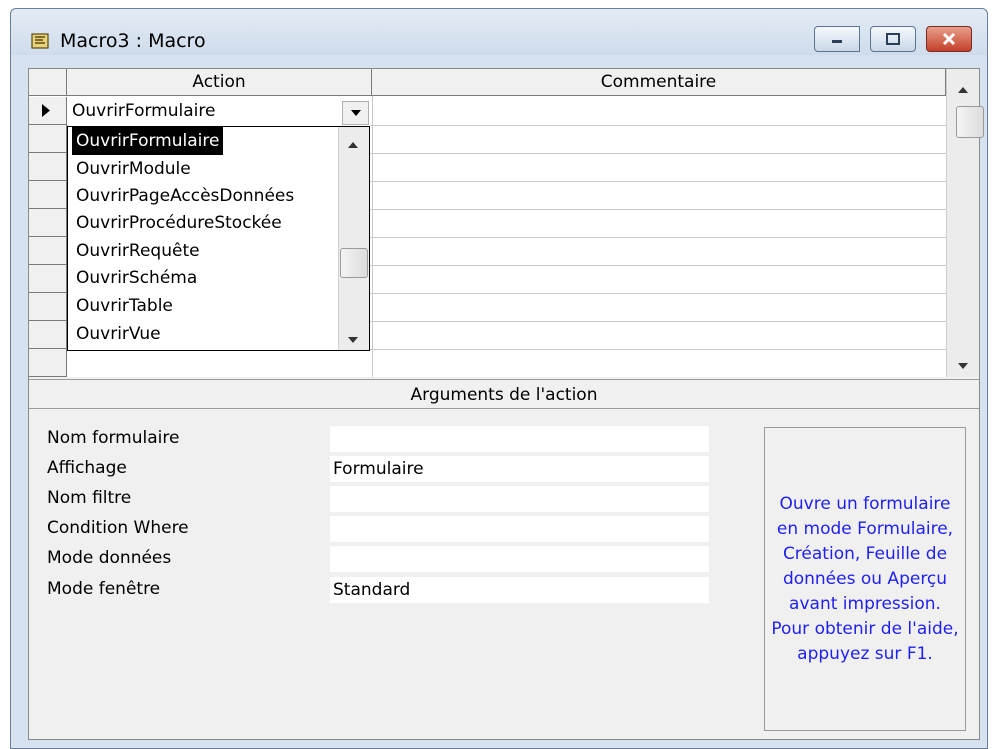  Describe the element at coordinates (124, 306) in the screenshot. I see `dropdown-item: OuvrirTable` at that location.